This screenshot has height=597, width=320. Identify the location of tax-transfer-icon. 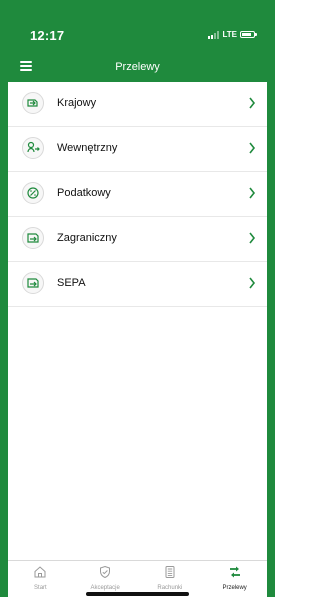
(33, 193).